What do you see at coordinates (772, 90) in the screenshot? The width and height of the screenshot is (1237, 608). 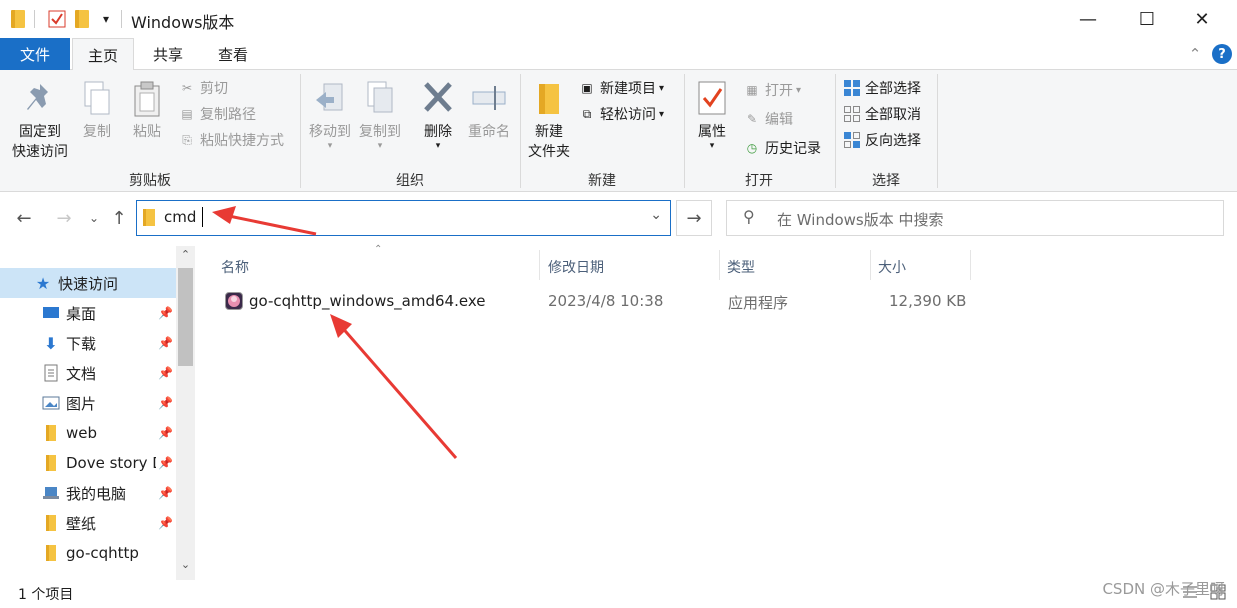 I see `open-button: ▦ 打开 ▾` at bounding box center [772, 90].